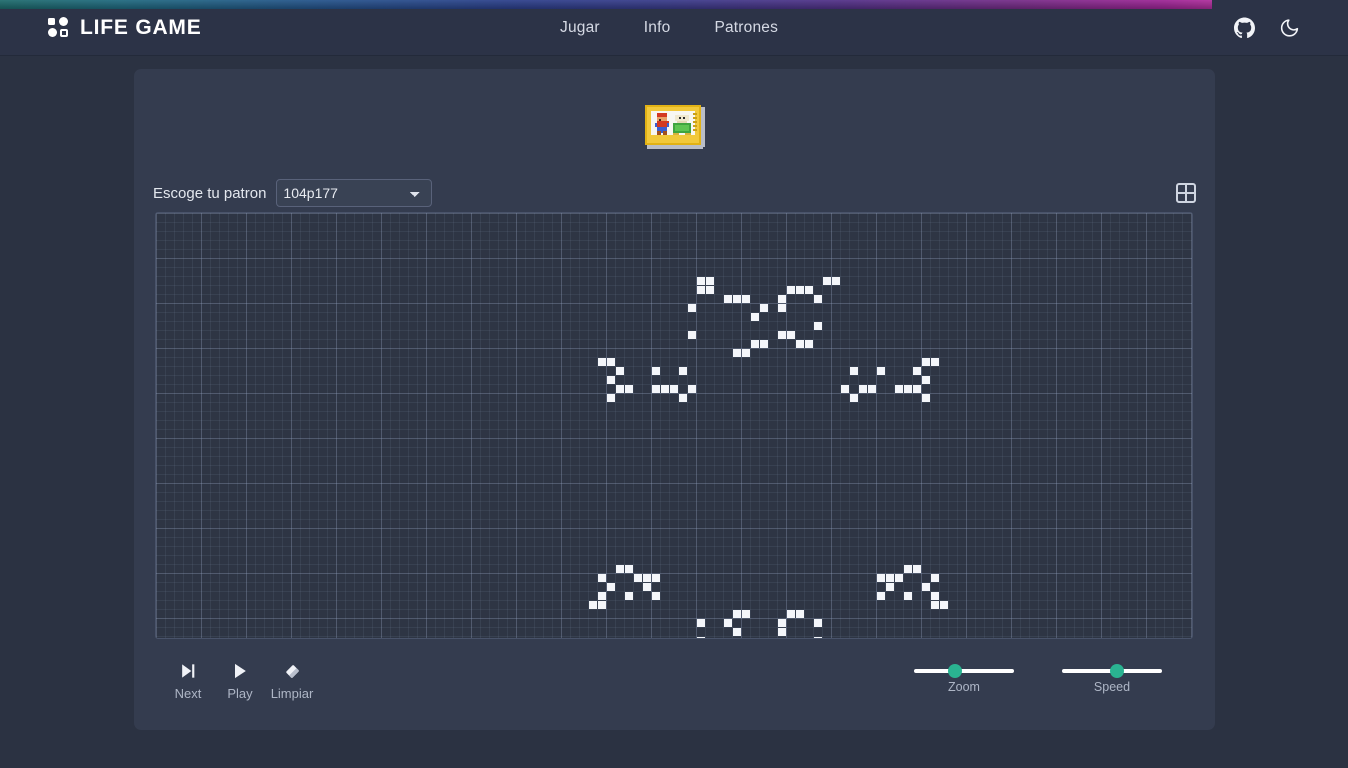 This screenshot has width=1348, height=768. Describe the element at coordinates (240, 681) in the screenshot. I see `play-button: Play` at that location.